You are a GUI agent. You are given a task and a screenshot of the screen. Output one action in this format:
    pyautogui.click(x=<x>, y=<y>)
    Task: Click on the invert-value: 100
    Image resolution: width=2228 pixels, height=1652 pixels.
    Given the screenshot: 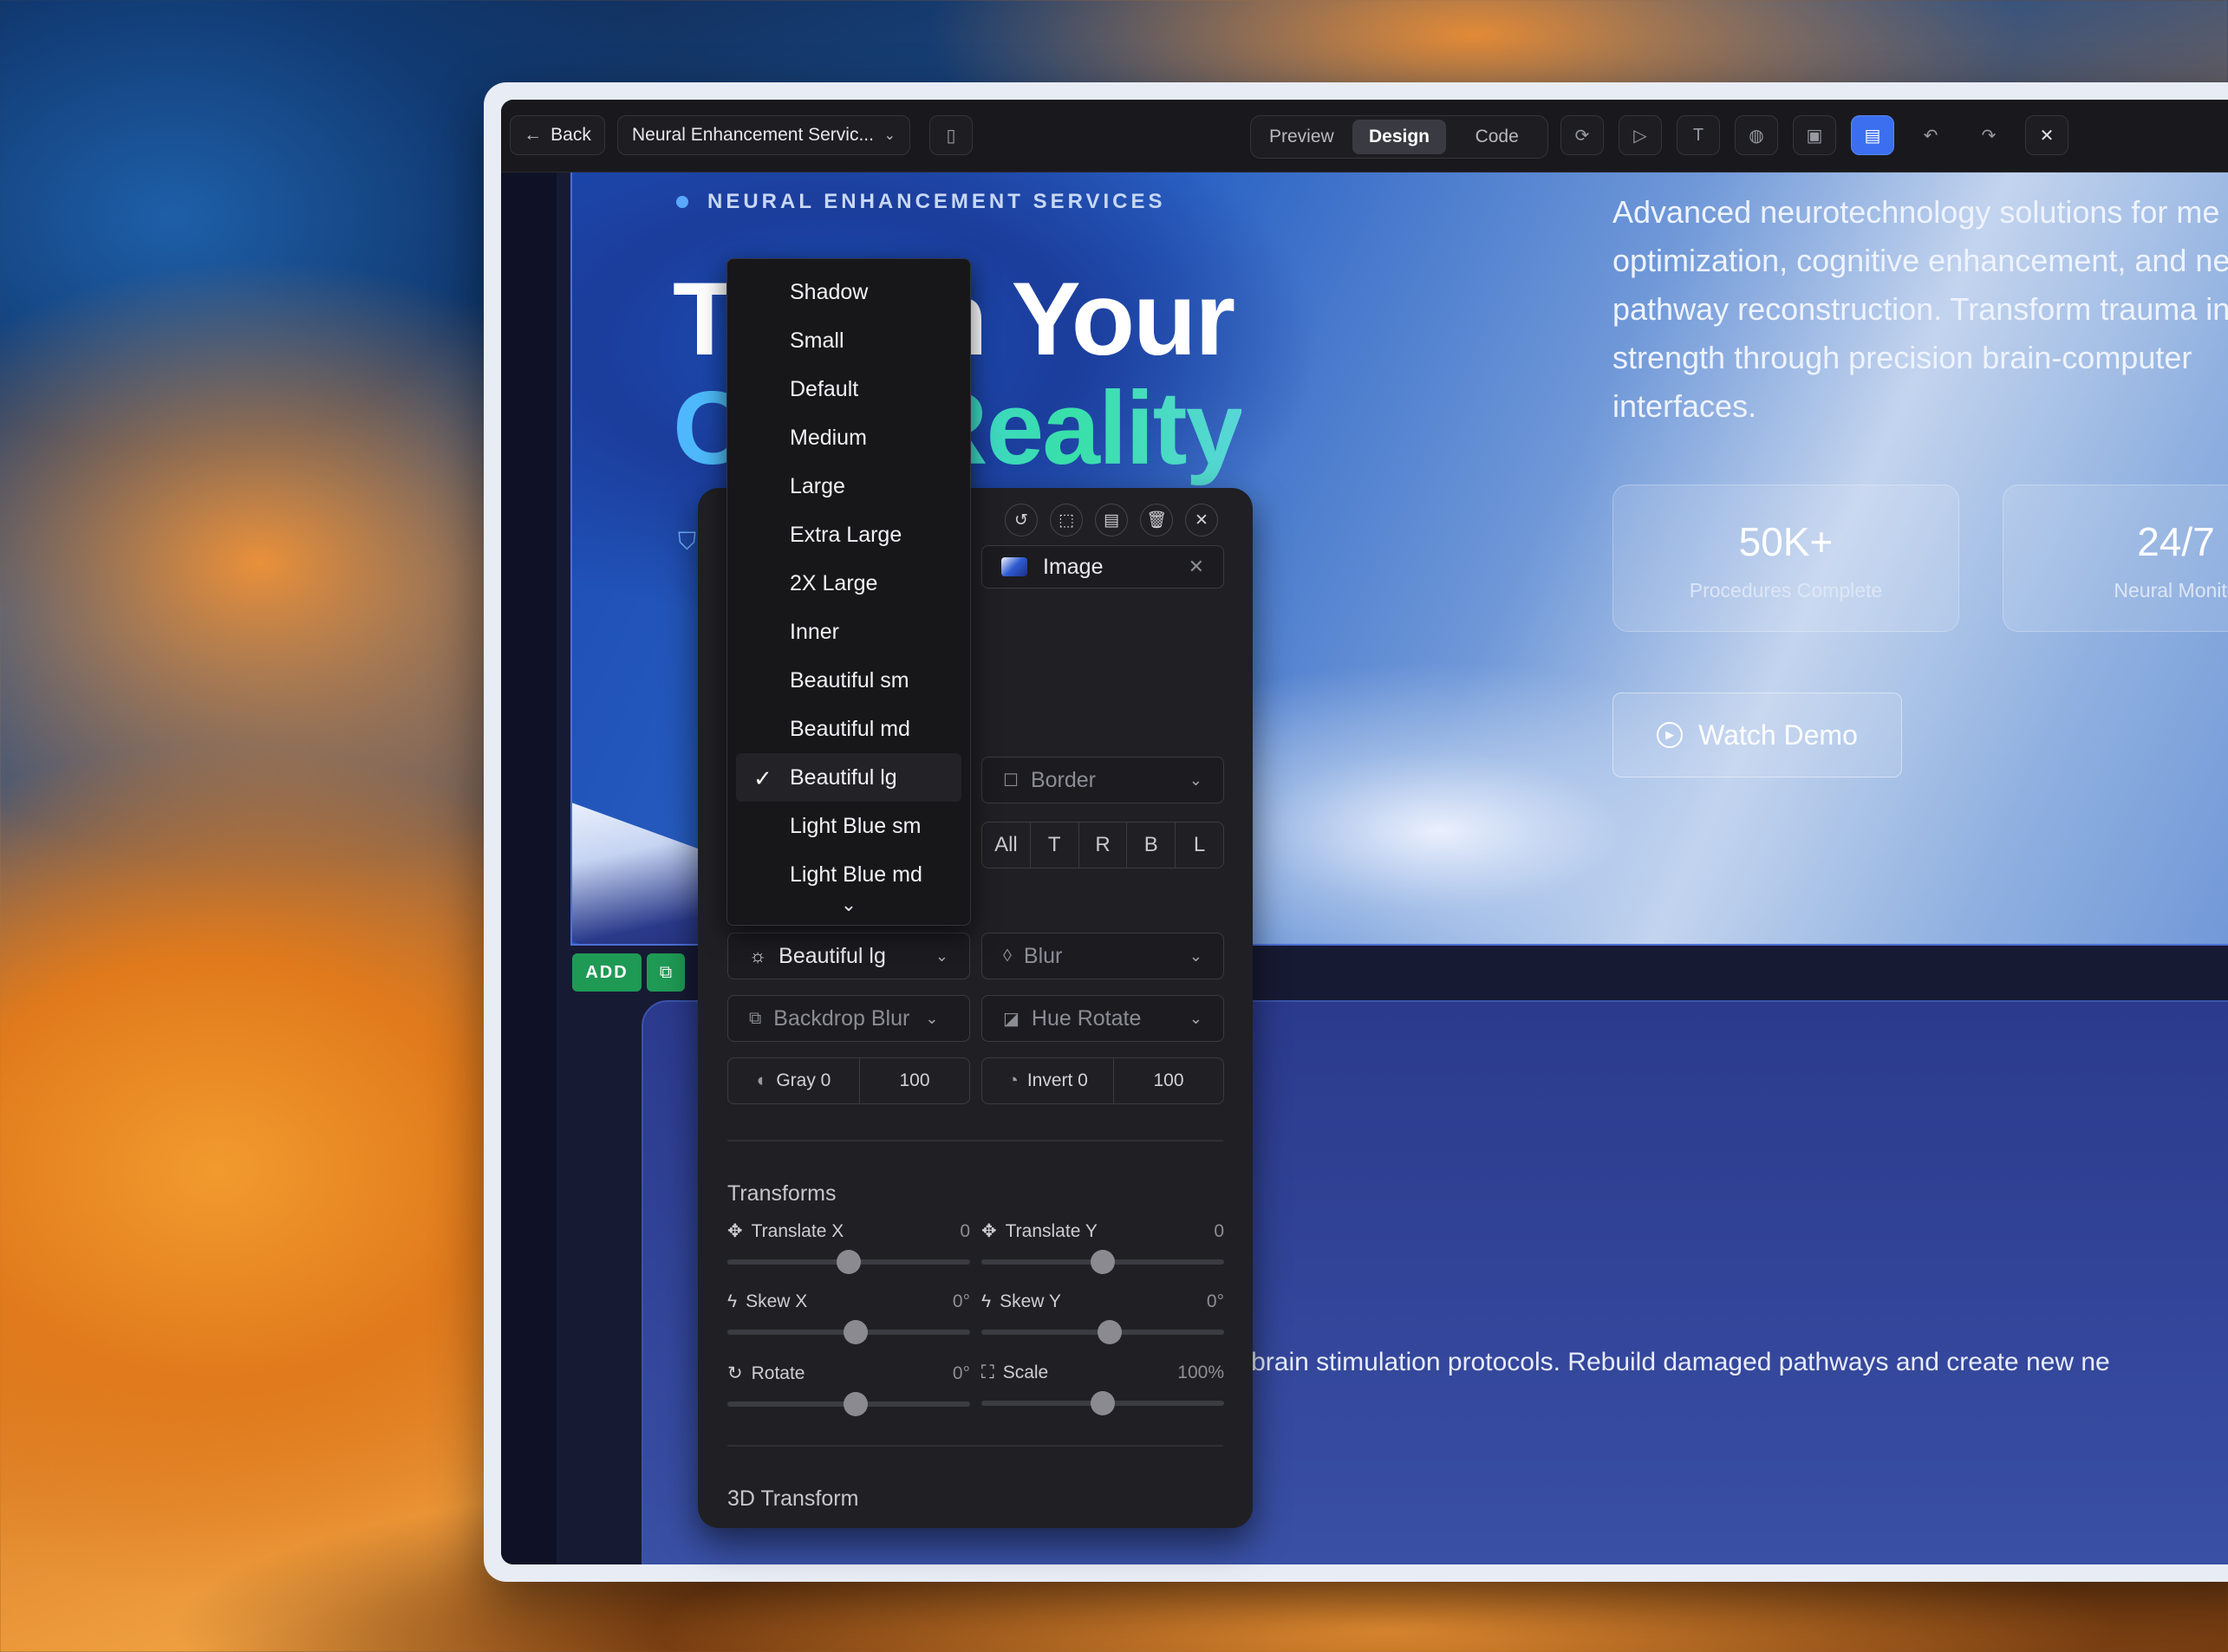 What is the action you would take?
    pyautogui.click(x=1168, y=1080)
    